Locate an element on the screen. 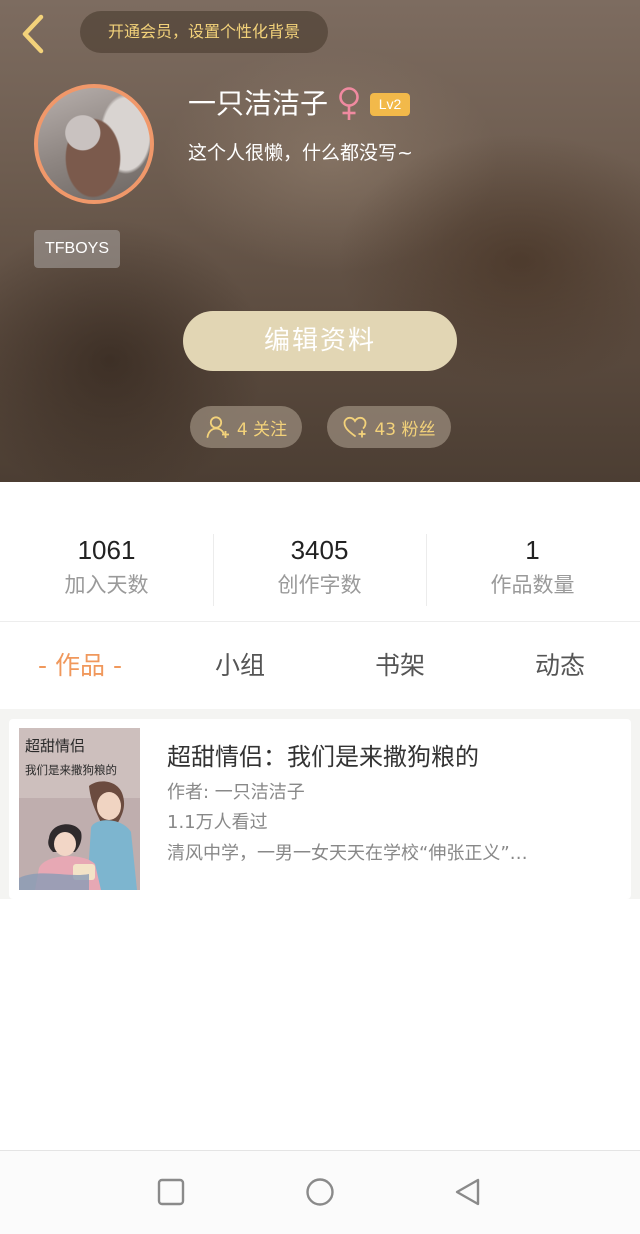 The width and height of the screenshot is (640, 1234). back-button is located at coordinates (33, 34).